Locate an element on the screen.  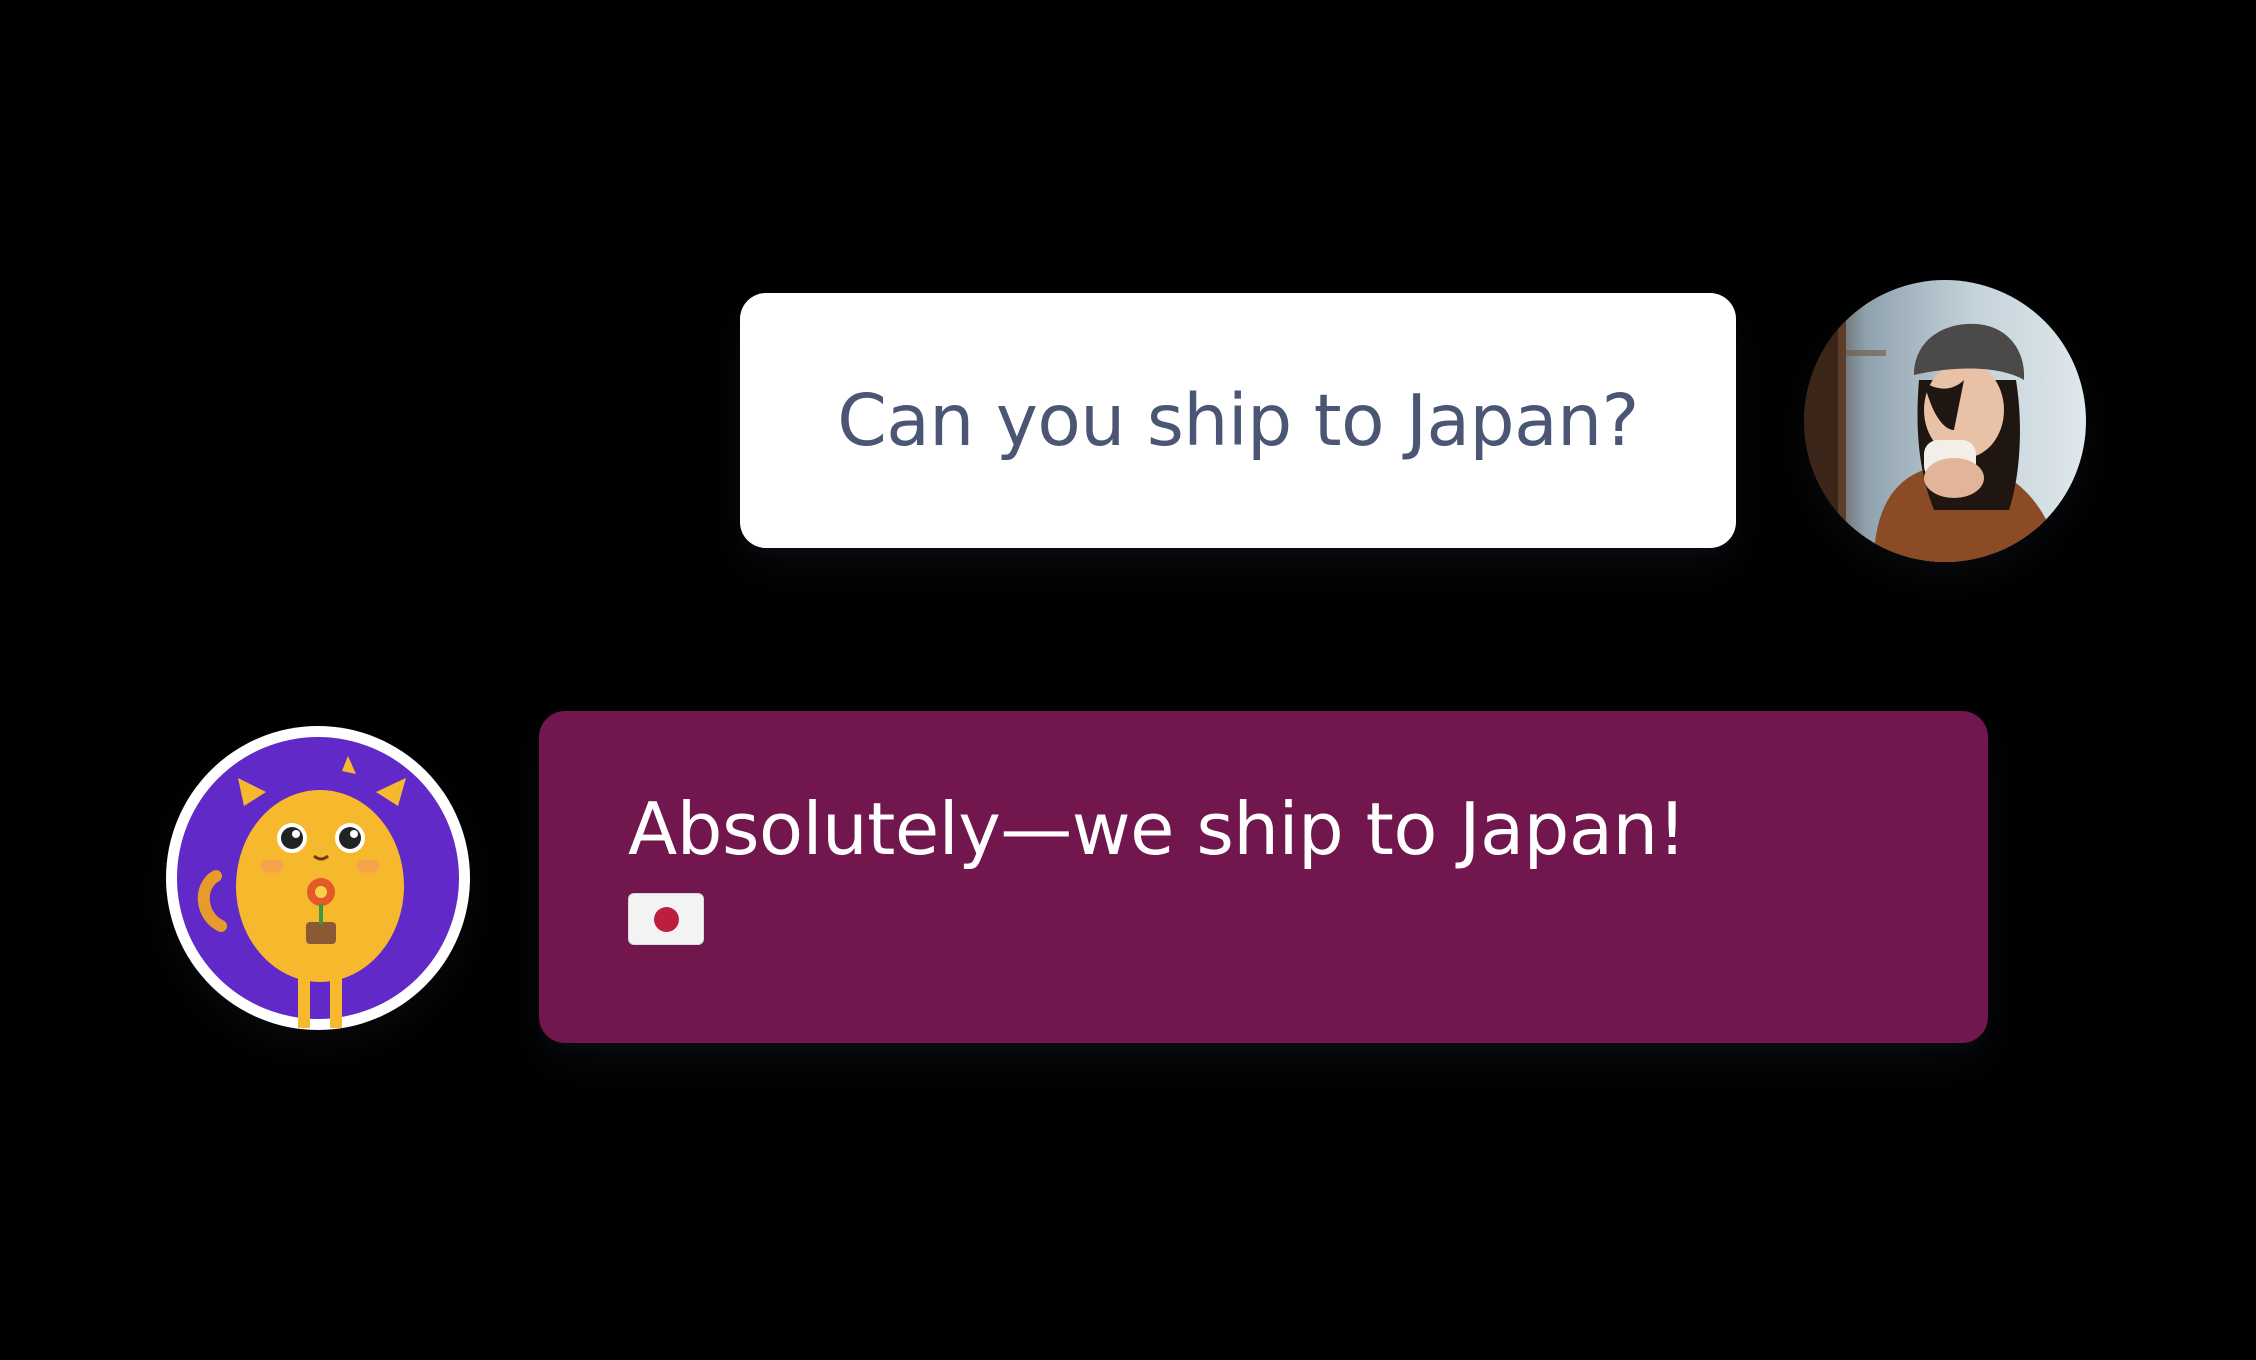
woman-drinking-coffee-photo-icon is located at coordinates (1945, 421).